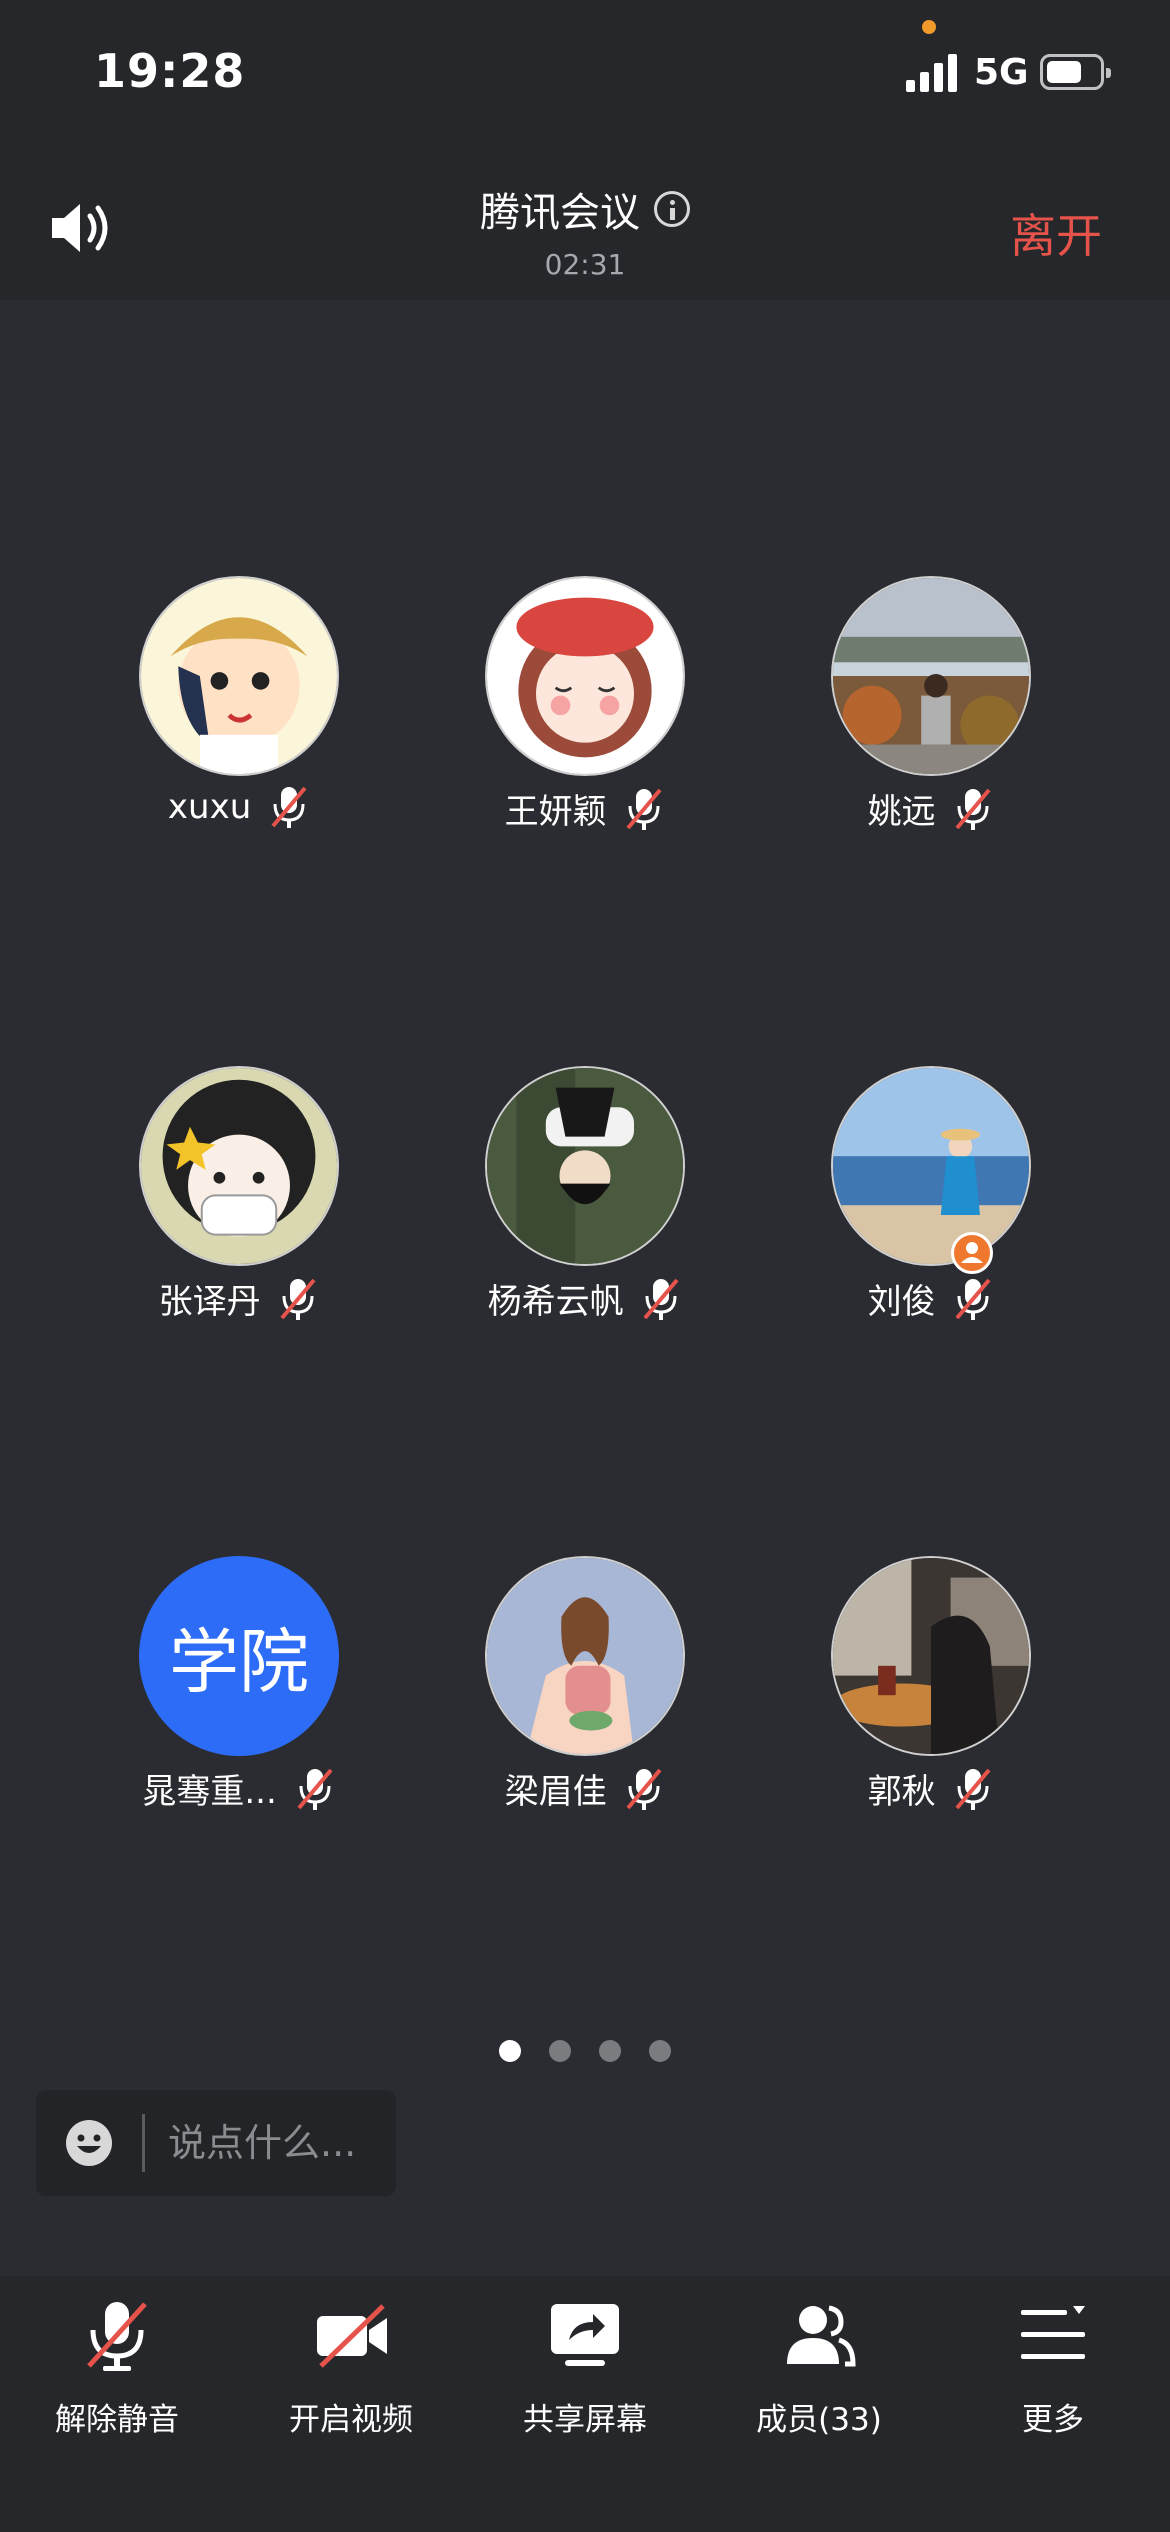 The height and width of the screenshot is (2532, 1170). What do you see at coordinates (143, 2143) in the screenshot?
I see `chat-divider` at bounding box center [143, 2143].